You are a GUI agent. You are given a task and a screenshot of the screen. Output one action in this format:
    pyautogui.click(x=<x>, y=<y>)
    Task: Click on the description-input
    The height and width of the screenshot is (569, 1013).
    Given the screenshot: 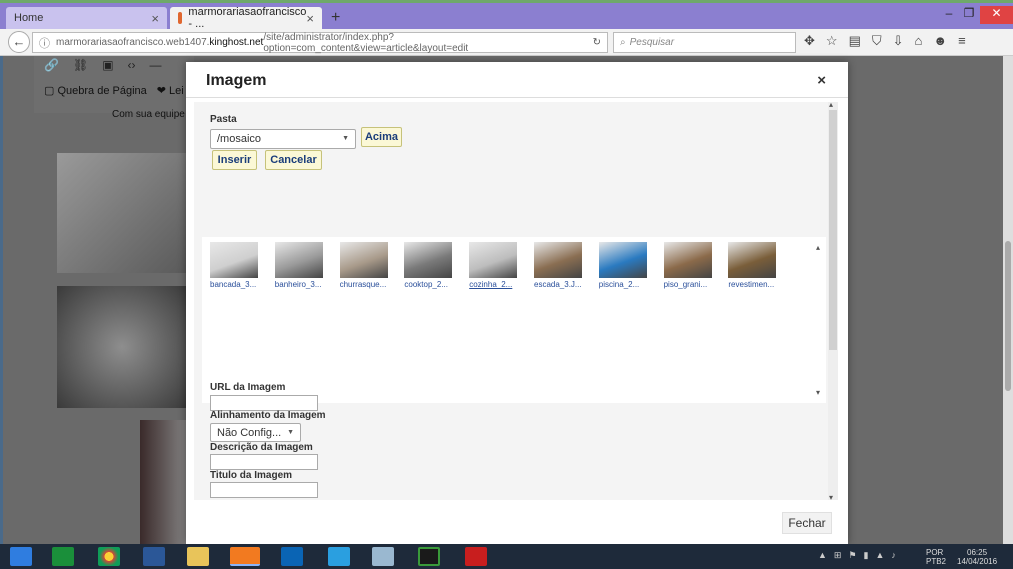 What is the action you would take?
    pyautogui.click(x=264, y=462)
    